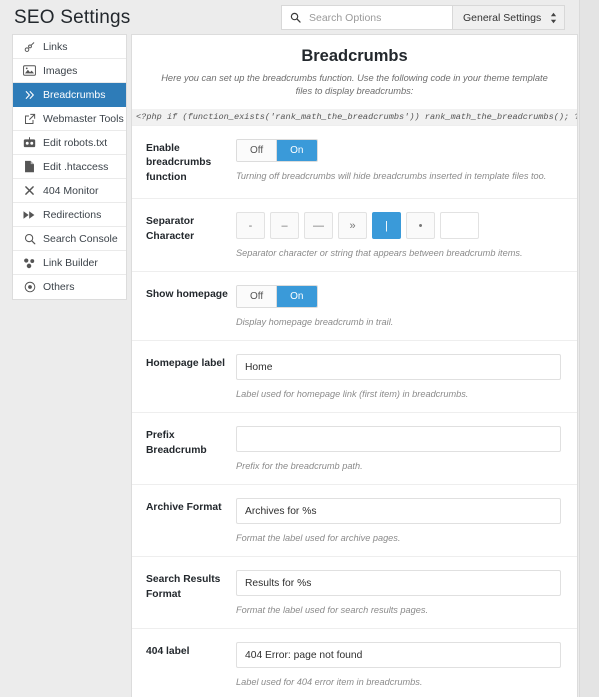 The height and width of the screenshot is (697, 599). Describe the element at coordinates (80, 238) in the screenshot. I see `sidebar-item-label: Search Console` at that location.